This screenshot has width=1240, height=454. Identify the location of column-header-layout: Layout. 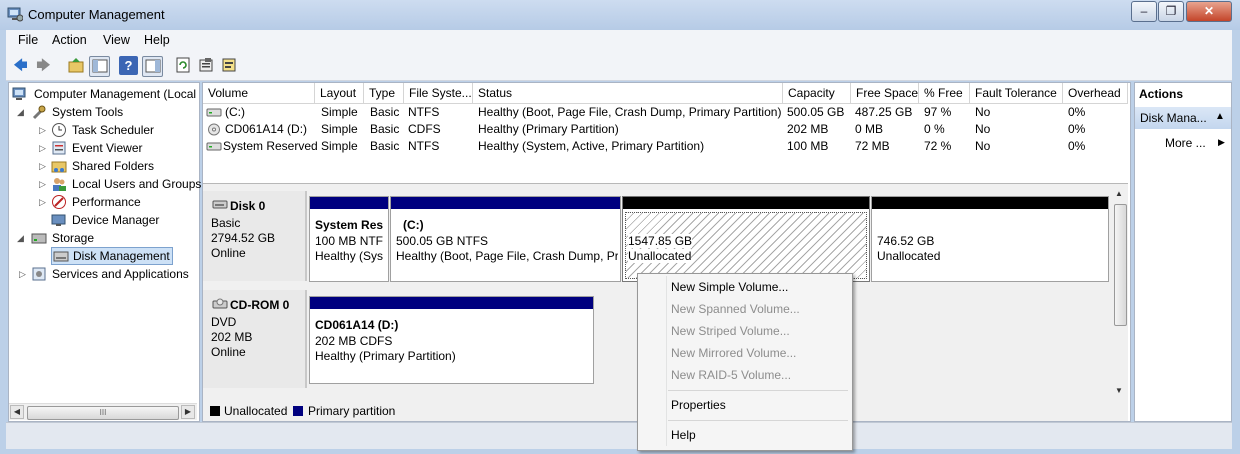
(339, 93).